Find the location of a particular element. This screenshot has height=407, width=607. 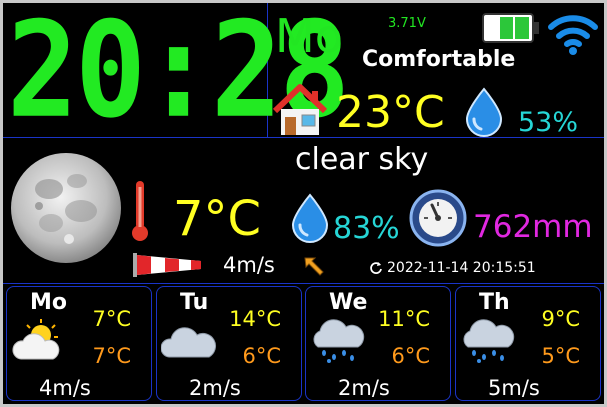

outdoor-temperature: 7°C is located at coordinates (217, 219).